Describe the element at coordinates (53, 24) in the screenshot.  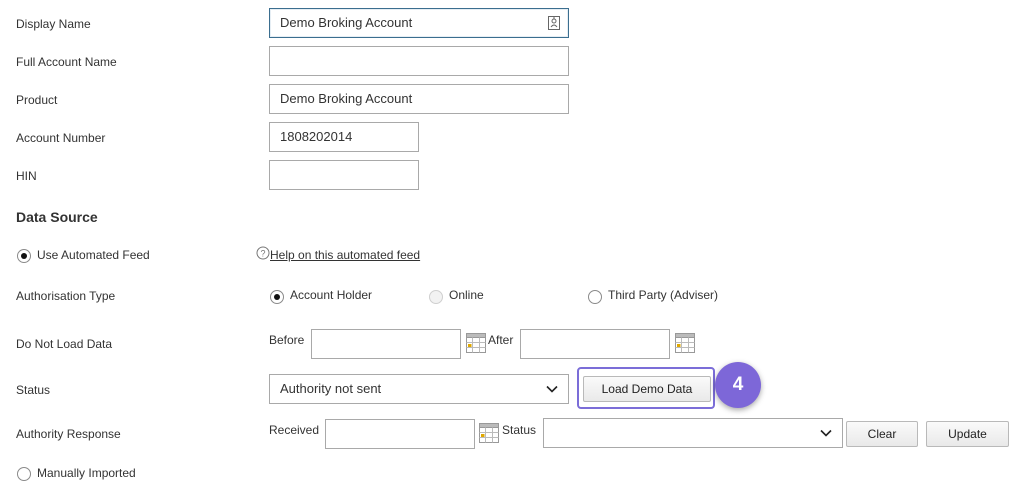
I see `display-name-label: Display Name` at that location.